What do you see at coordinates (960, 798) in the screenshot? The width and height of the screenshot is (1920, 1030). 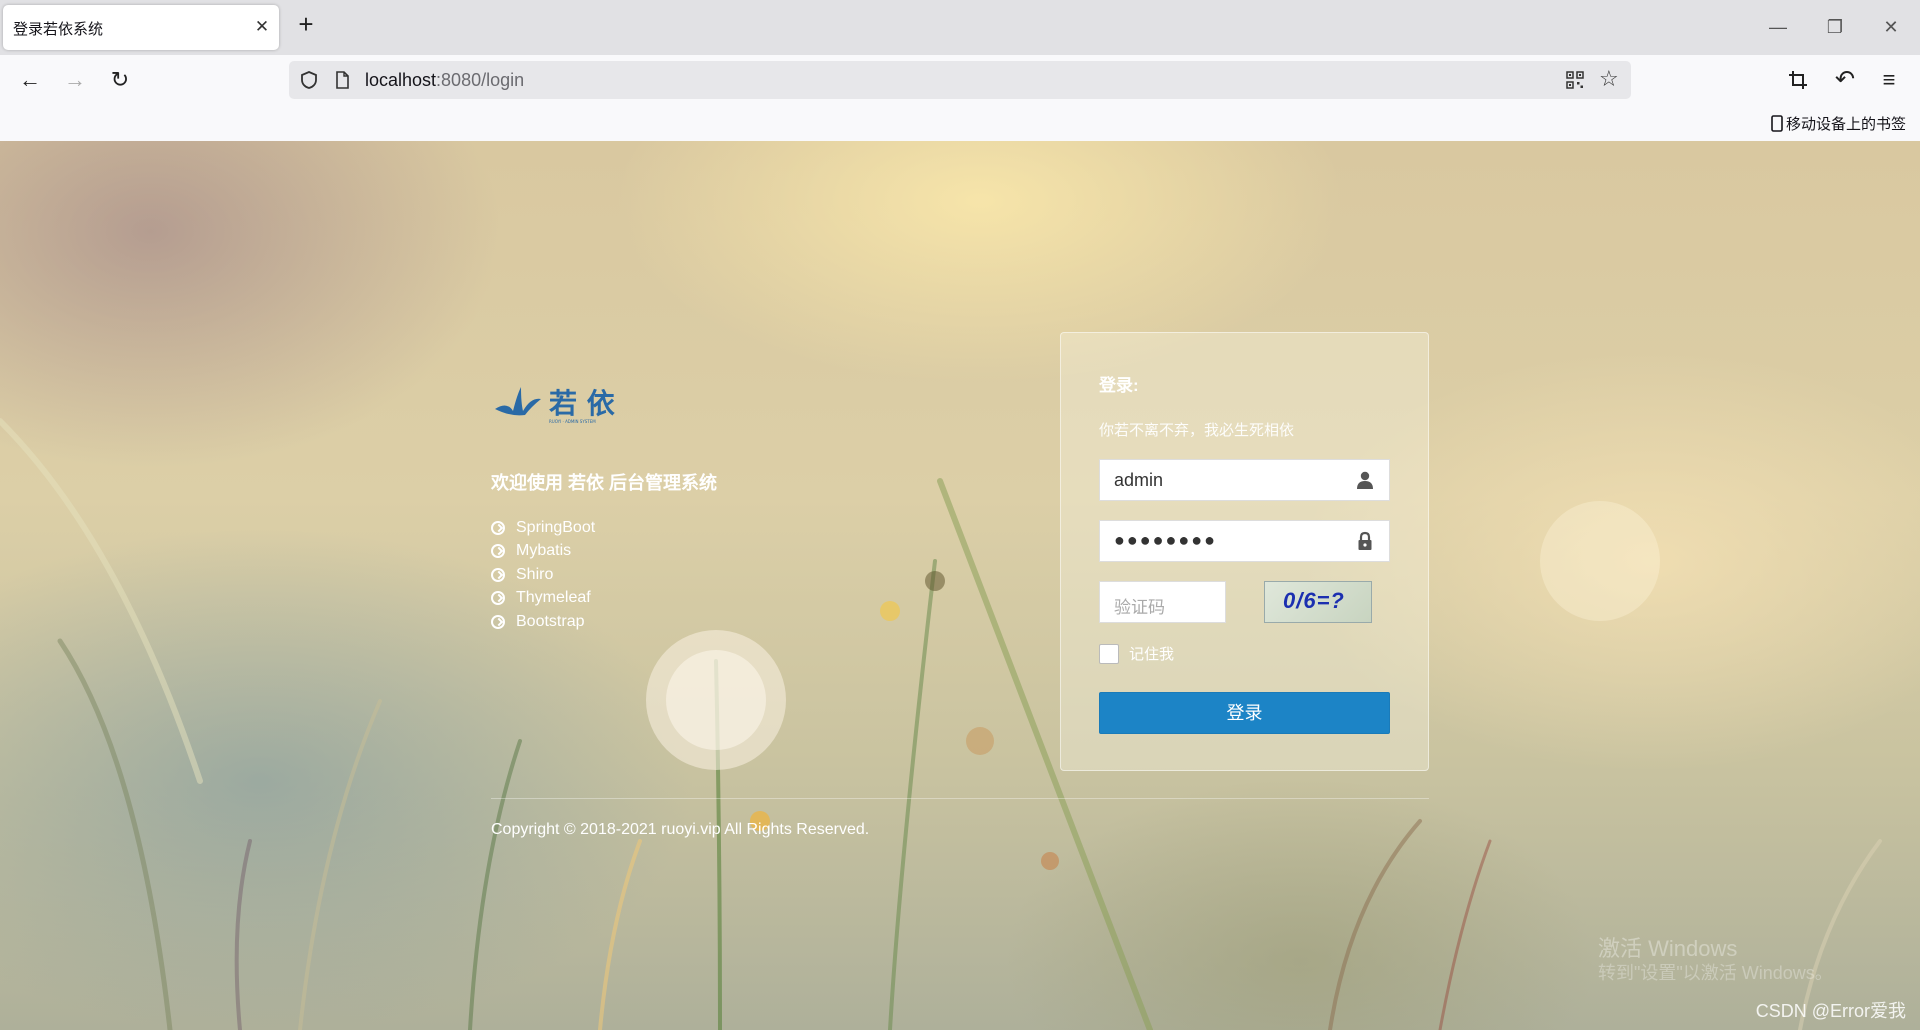 I see `footer-divider` at bounding box center [960, 798].